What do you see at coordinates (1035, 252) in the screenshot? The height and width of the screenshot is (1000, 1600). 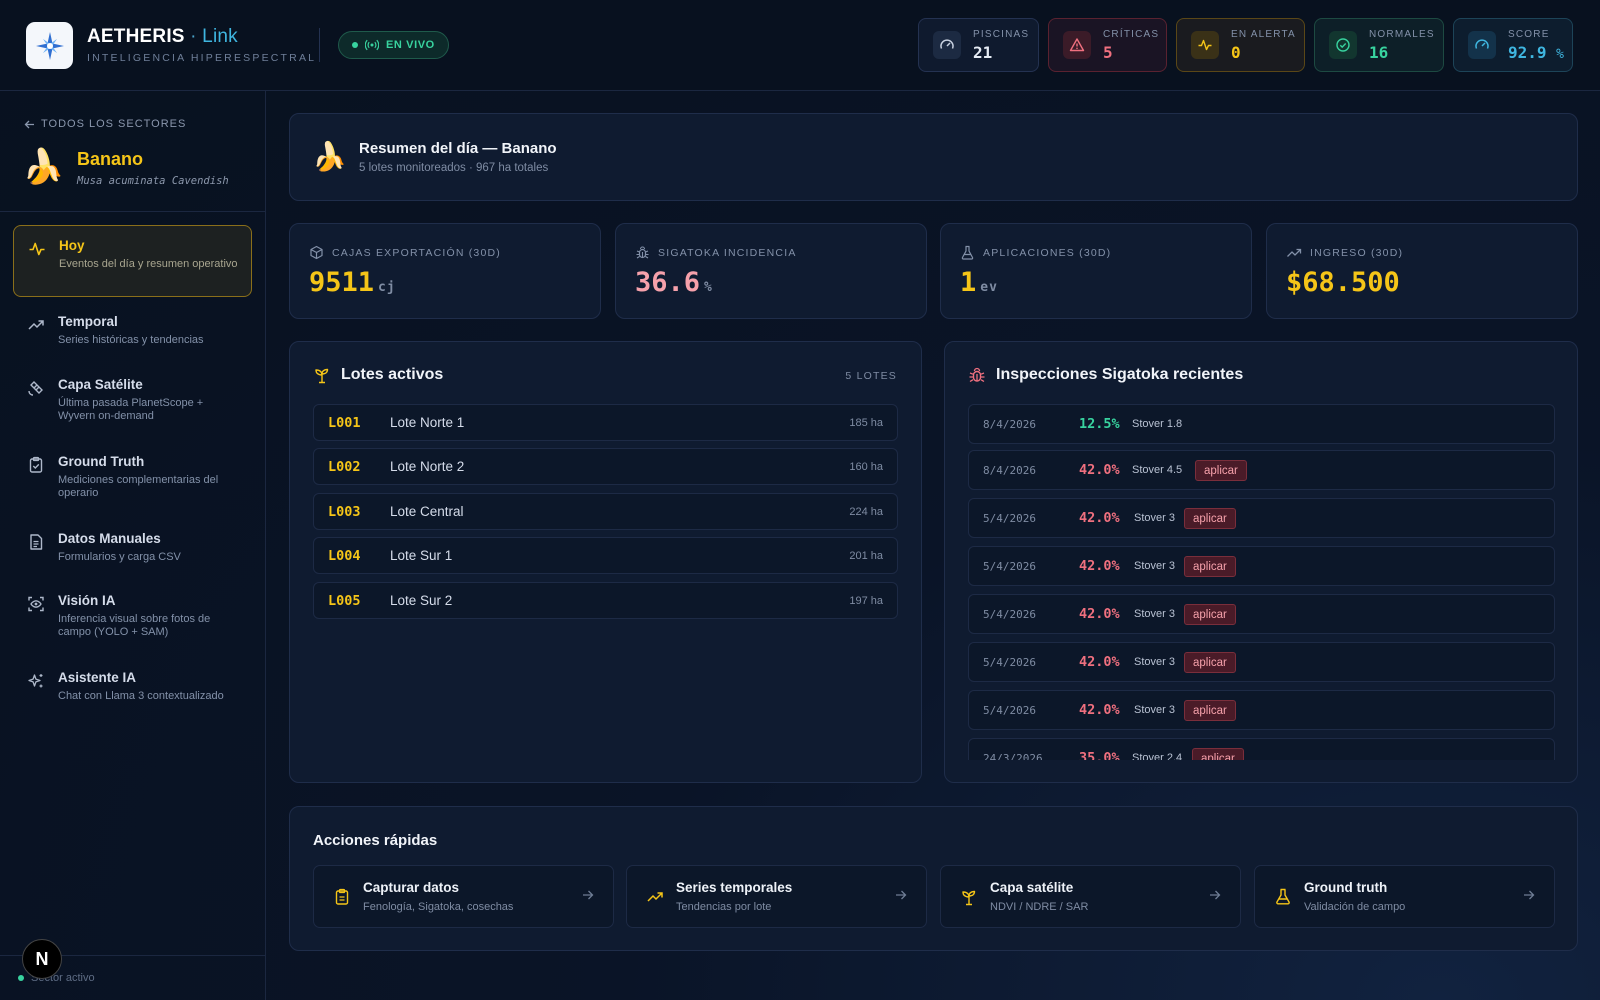 I see `kpi-label: APLICACIONES (30D)` at bounding box center [1035, 252].